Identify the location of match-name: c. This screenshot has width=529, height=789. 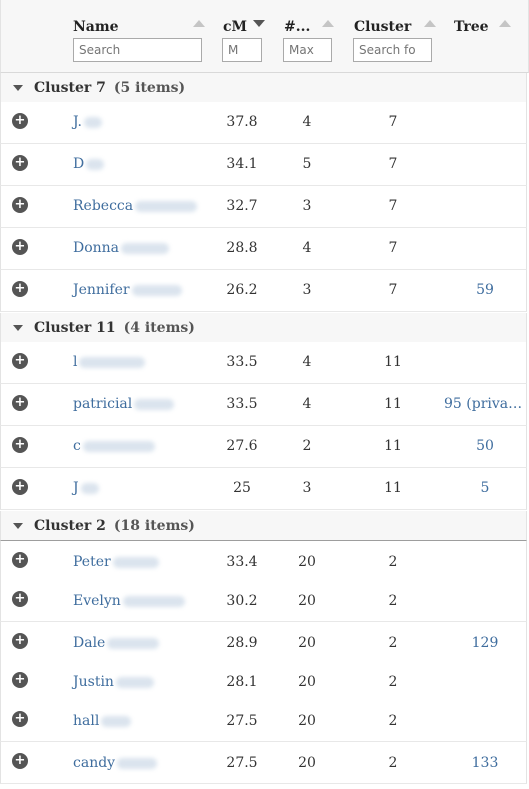
(77, 446).